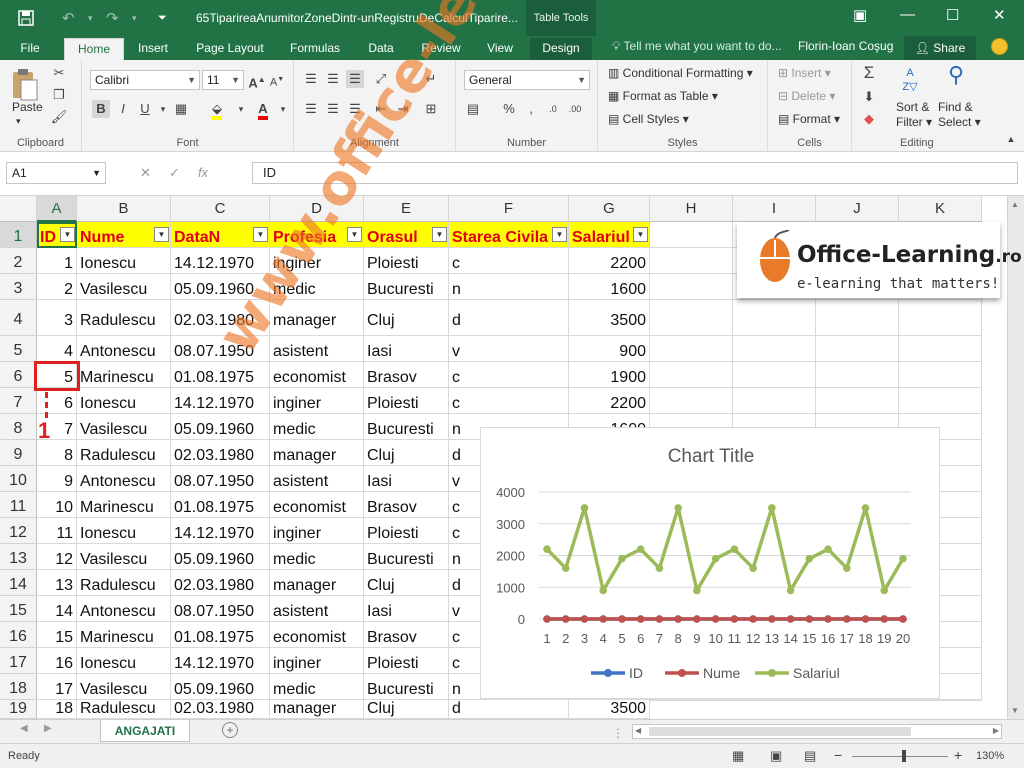 The image size is (1024, 768). What do you see at coordinates (406, 318) in the screenshot?
I see `table-cell: Cluj` at bounding box center [406, 318].